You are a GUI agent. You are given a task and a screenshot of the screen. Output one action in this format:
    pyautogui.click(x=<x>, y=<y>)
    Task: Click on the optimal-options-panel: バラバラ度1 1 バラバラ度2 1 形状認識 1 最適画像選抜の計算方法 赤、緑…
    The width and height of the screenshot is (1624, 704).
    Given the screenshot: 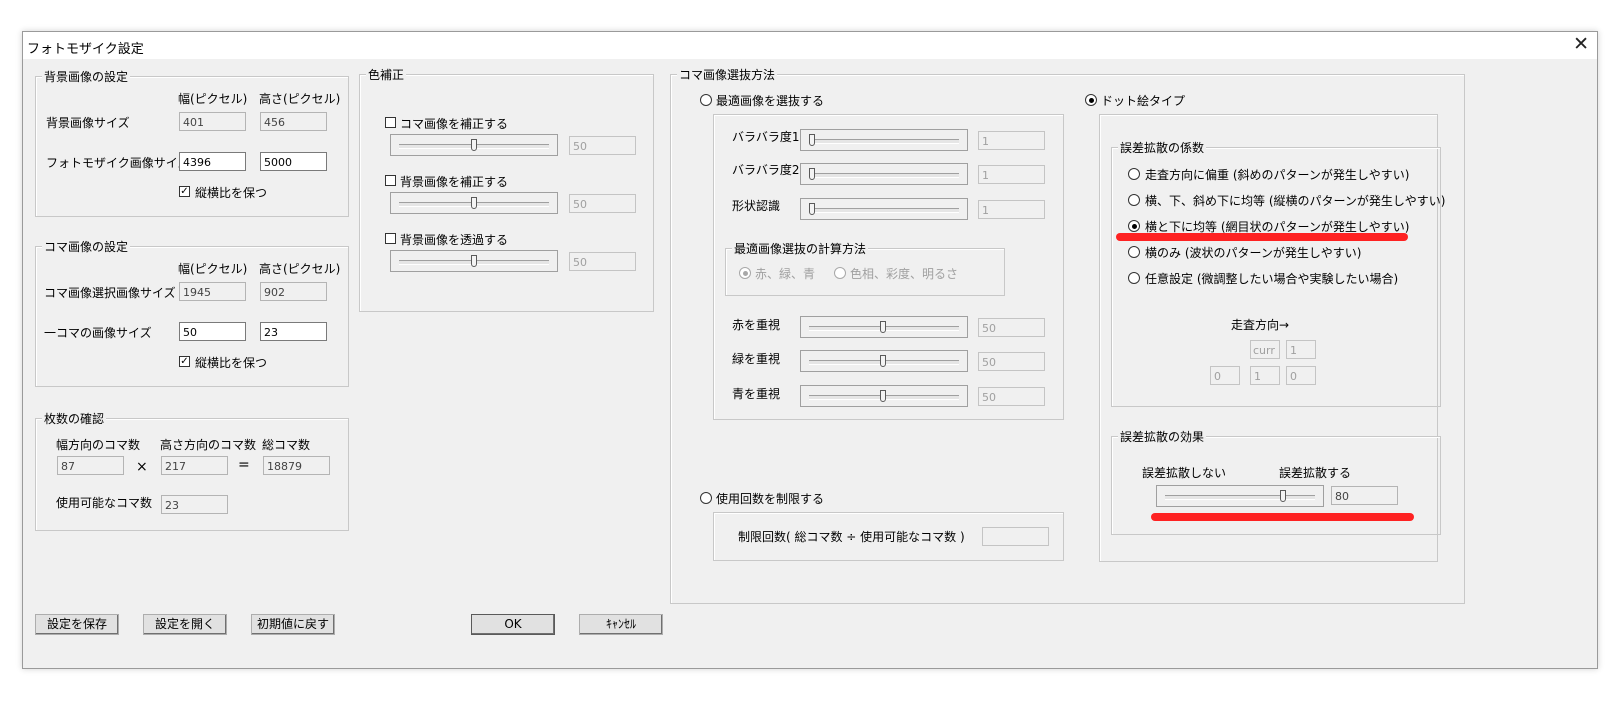 What is the action you would take?
    pyautogui.click(x=888, y=267)
    